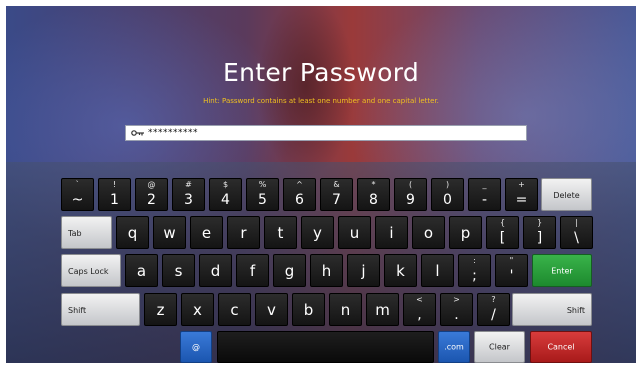 The image size is (642, 369). Describe the element at coordinates (100, 309) in the screenshot. I see `shift-left-key: Shift` at that location.